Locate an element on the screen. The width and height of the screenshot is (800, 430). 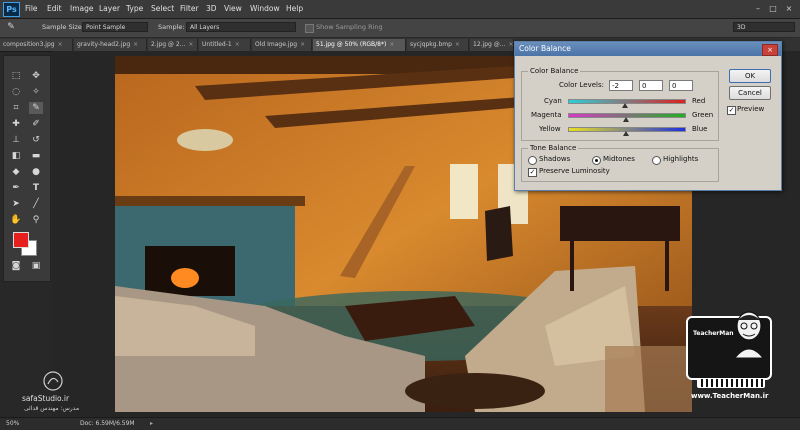
midtones-radio is located at coordinates (596, 160).